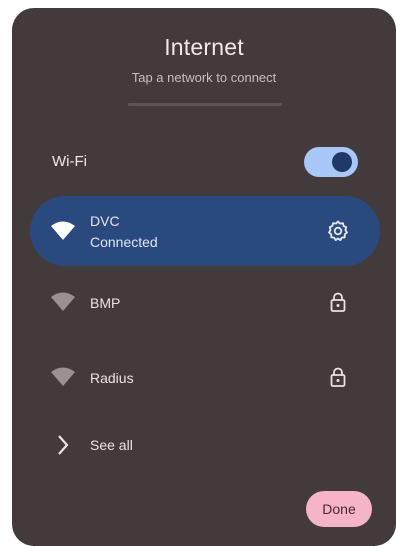  Describe the element at coordinates (69, 161) in the screenshot. I see `wifi-label: Wi-Fi` at that location.